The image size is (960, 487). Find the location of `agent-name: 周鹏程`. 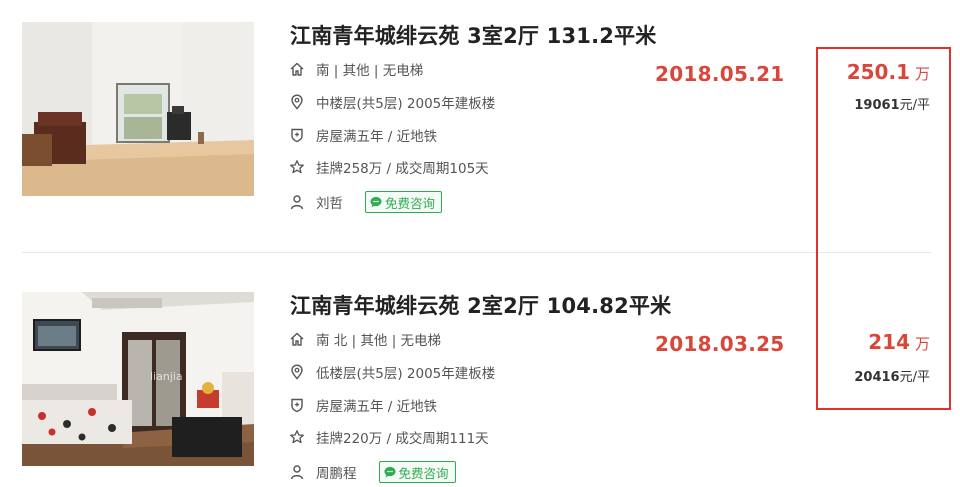

agent-name: 周鹏程 is located at coordinates (336, 472).